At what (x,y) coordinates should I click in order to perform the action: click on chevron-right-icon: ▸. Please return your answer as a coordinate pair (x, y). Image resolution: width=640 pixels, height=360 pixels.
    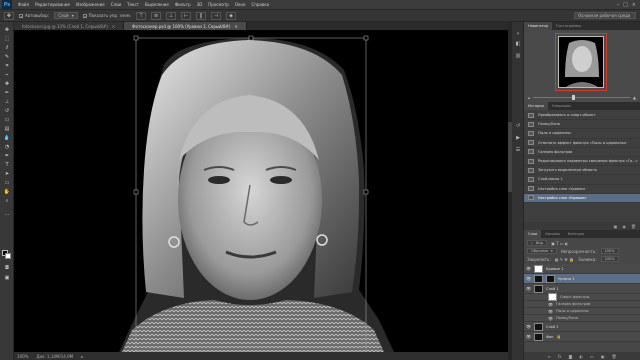
    Looking at the image, I should click on (82, 356).